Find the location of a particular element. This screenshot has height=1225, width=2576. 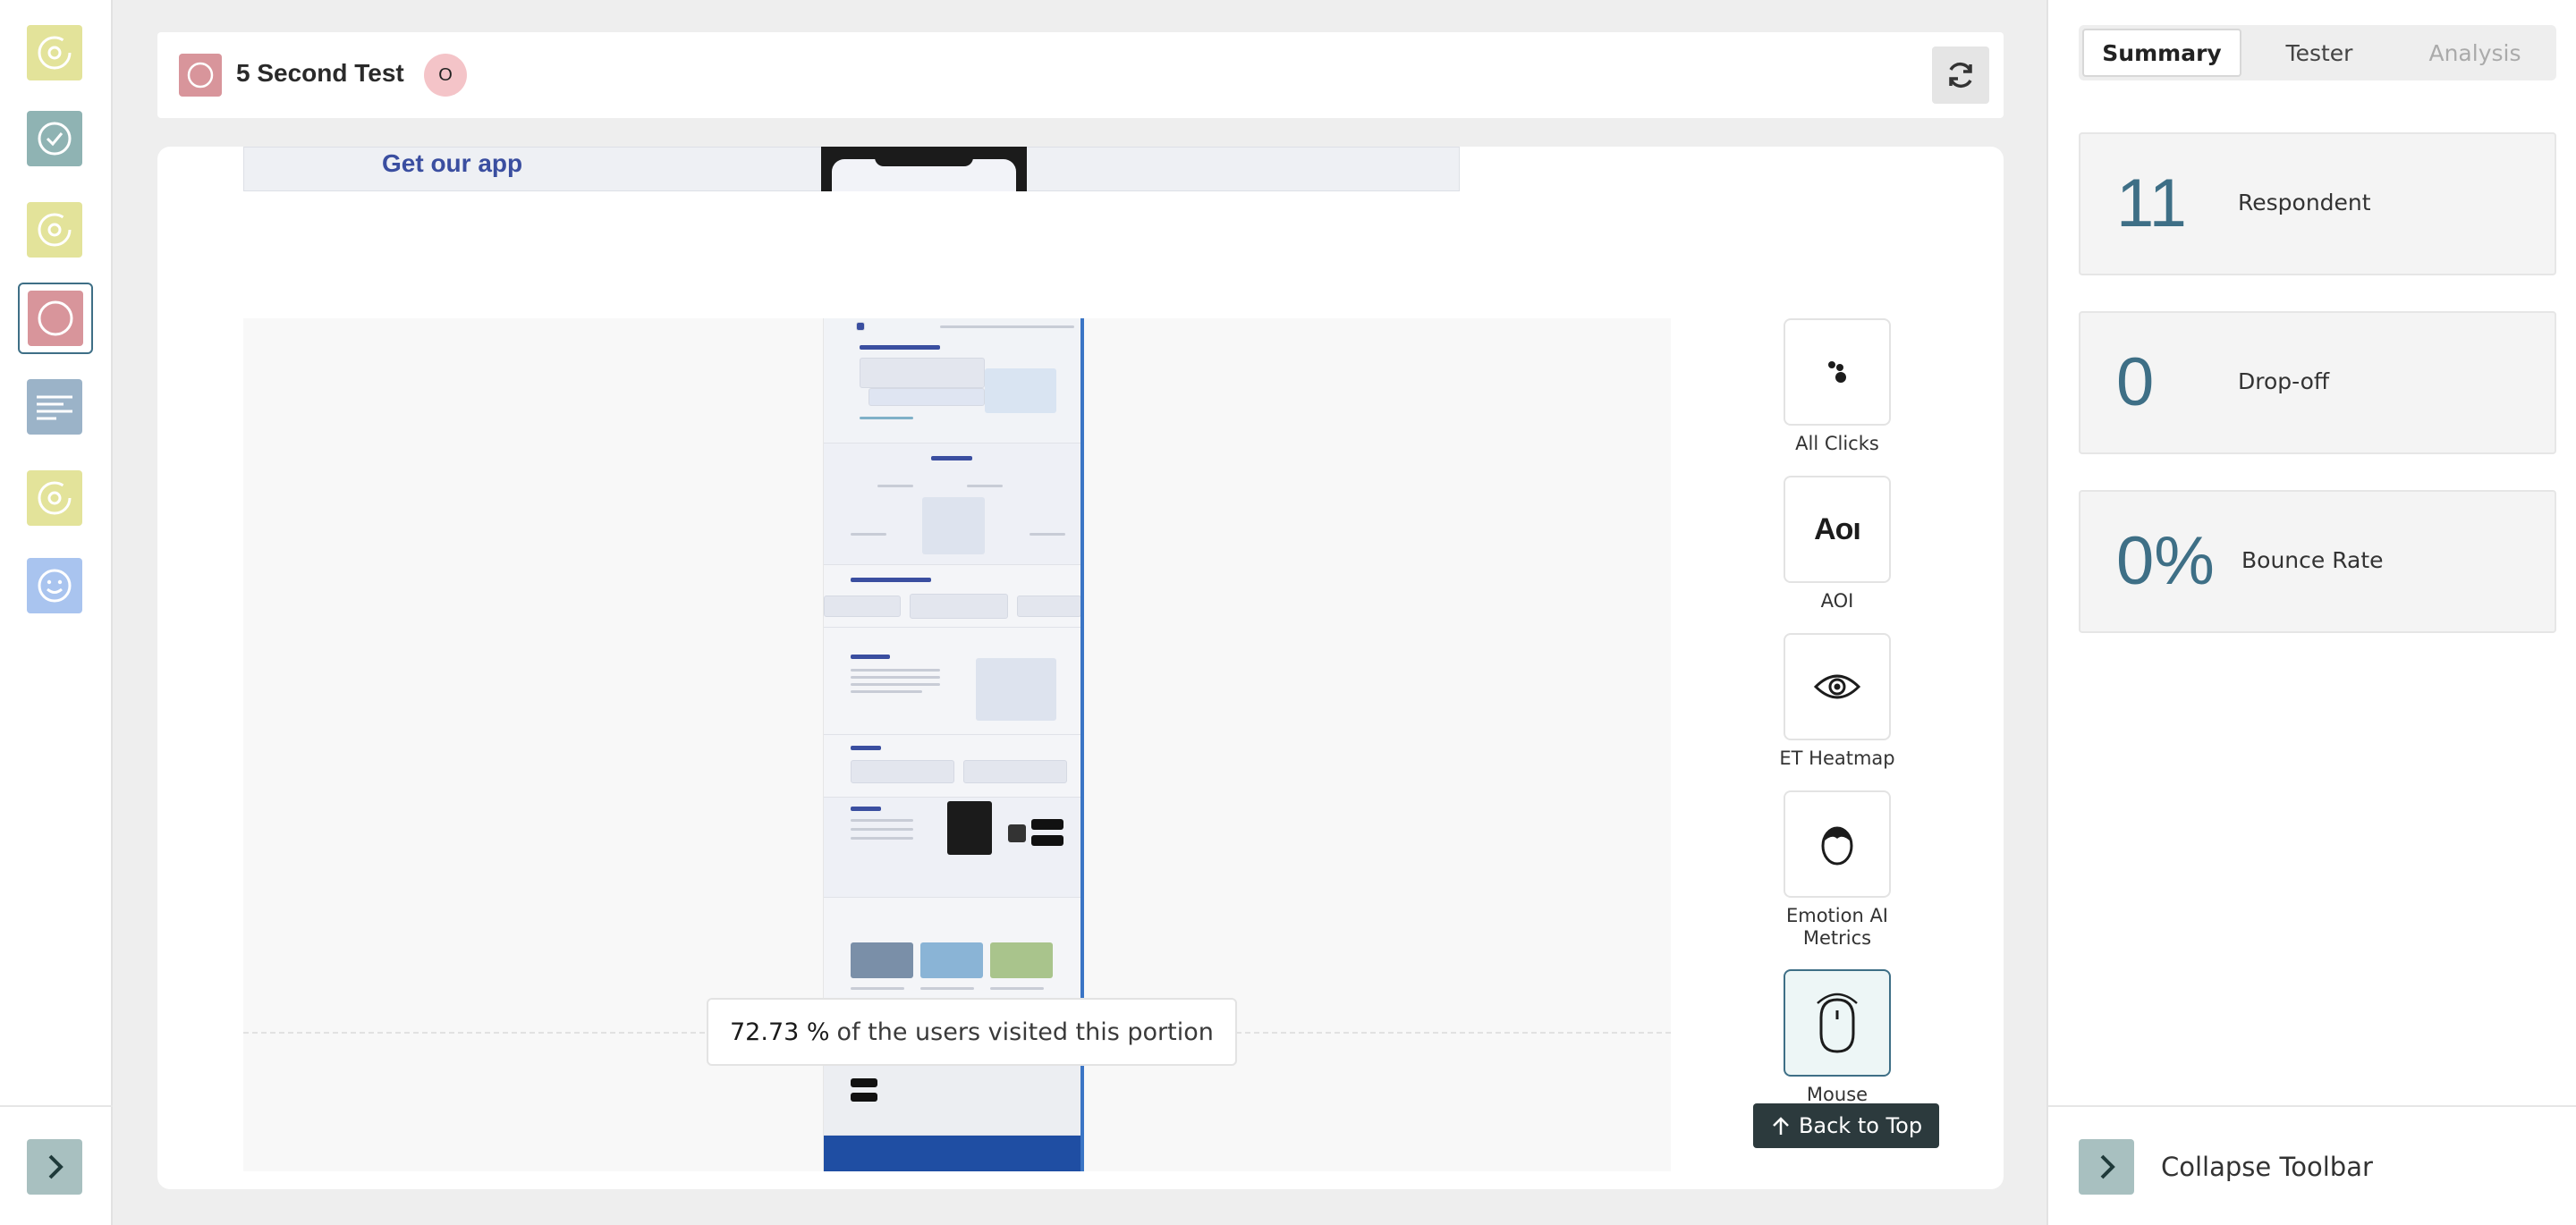

mouse-button is located at coordinates (1837, 1023).